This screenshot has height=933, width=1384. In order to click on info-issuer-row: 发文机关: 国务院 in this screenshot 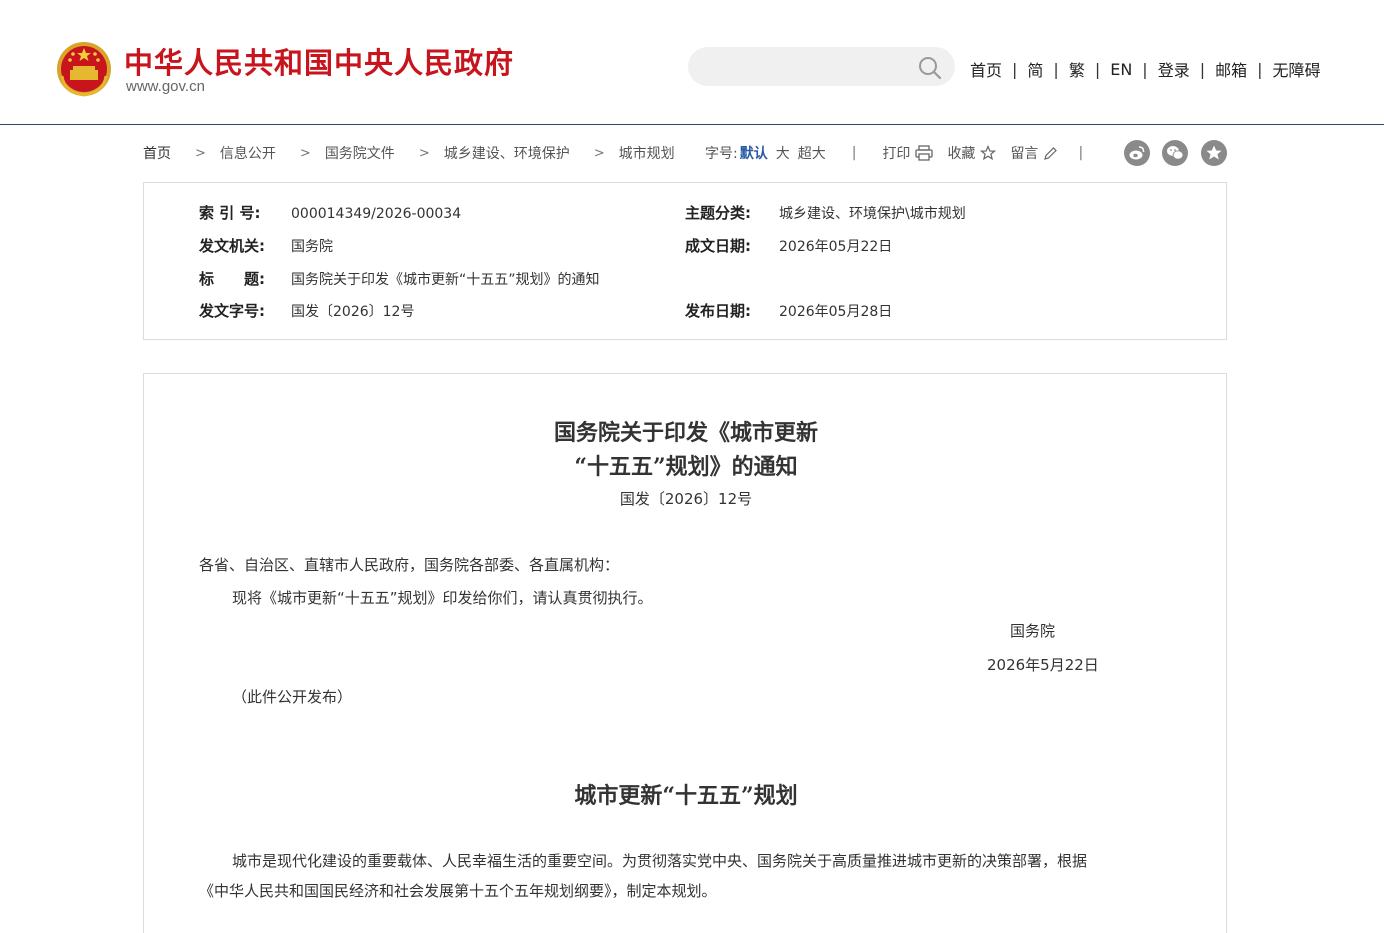, I will do `click(266, 245)`.